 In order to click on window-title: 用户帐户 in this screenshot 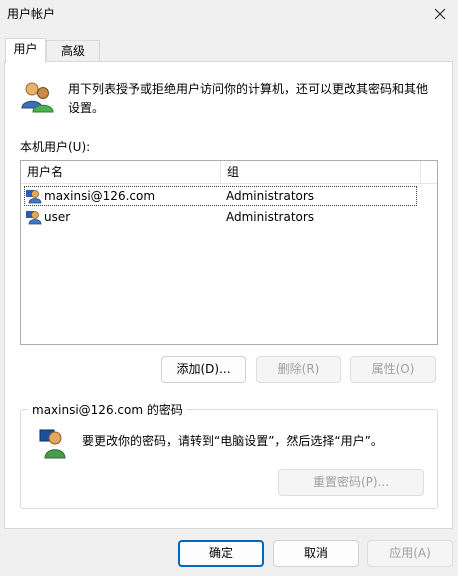, I will do `click(31, 14)`.